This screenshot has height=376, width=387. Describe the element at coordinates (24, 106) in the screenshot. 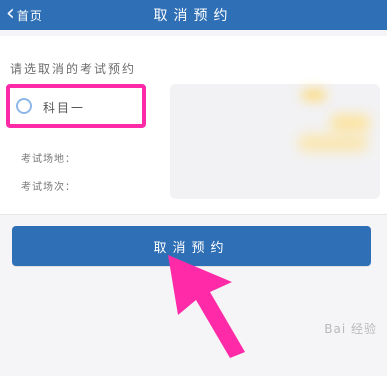

I see `radio-button-icon` at that location.